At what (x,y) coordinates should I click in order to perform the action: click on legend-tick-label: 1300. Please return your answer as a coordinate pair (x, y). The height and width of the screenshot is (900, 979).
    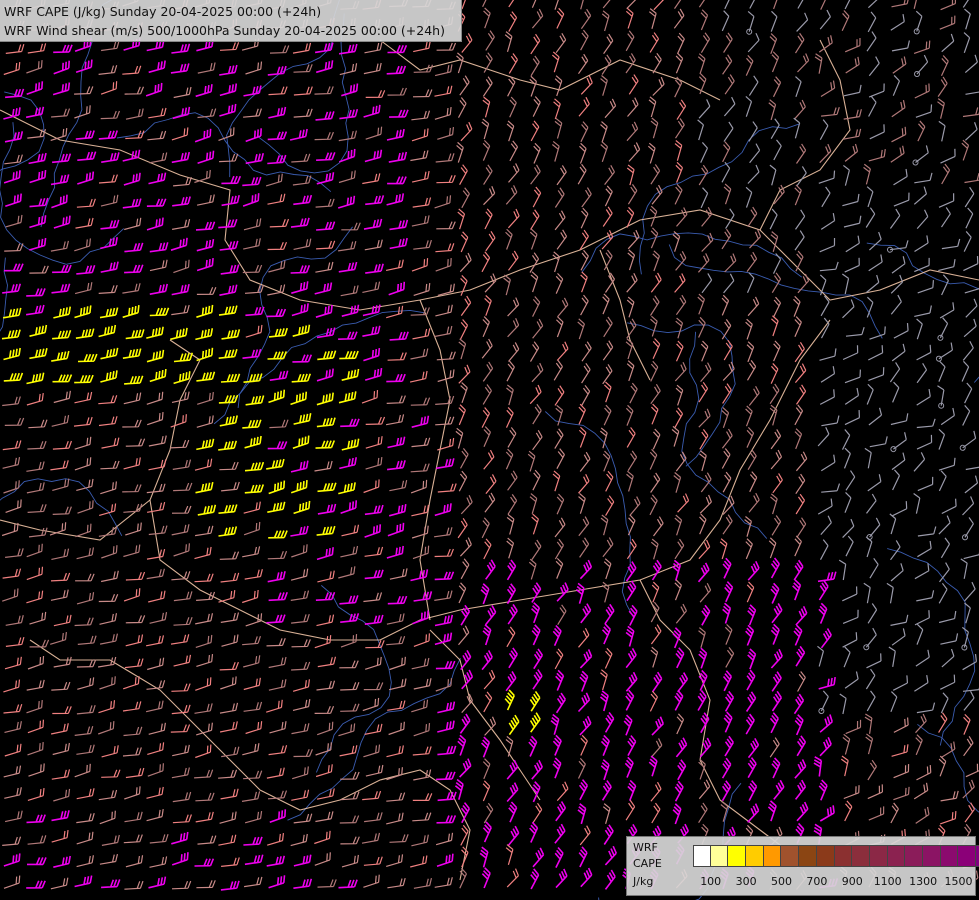
    Looking at the image, I should click on (923, 881).